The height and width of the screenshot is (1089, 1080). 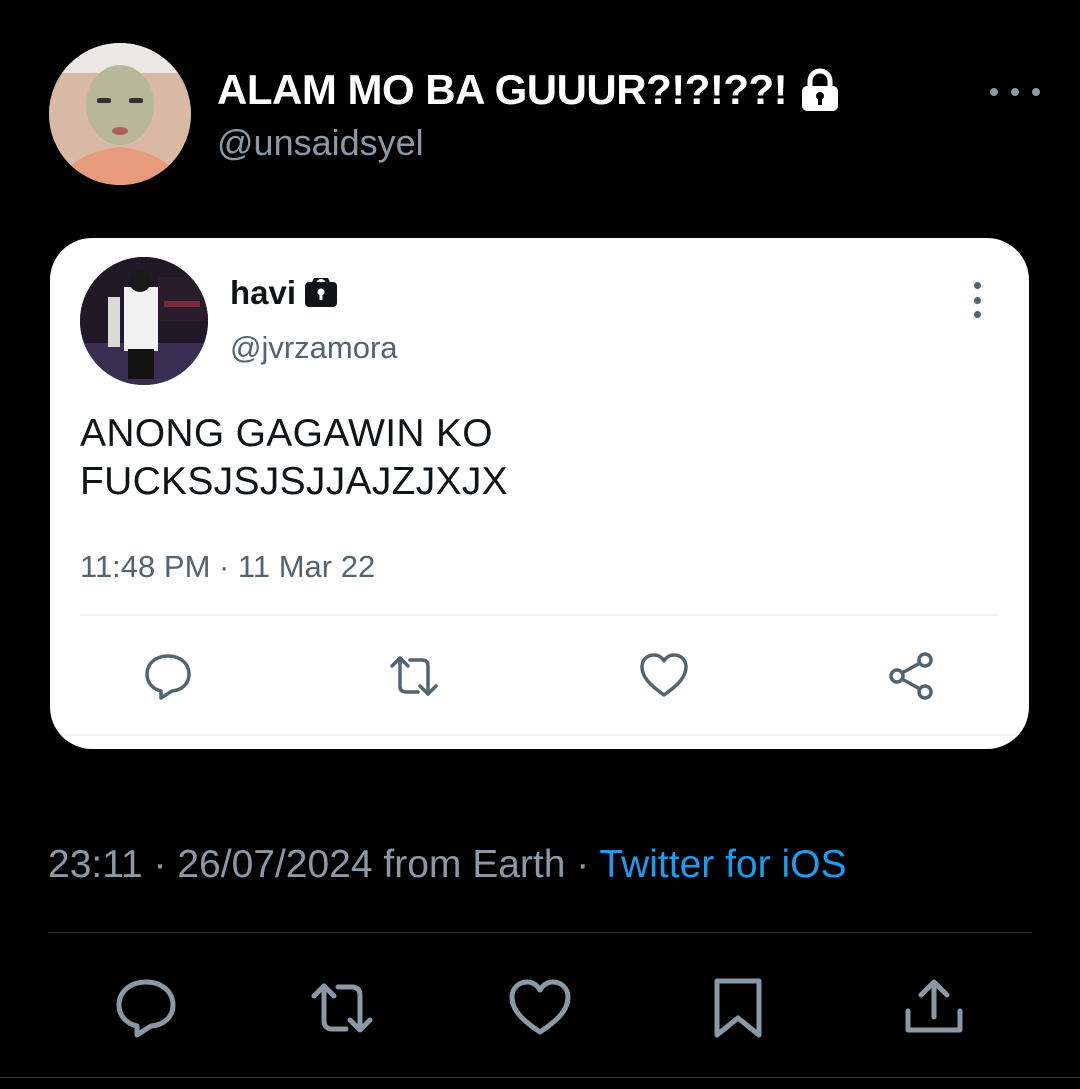 I want to click on card-bottom-divider, so click(x=539, y=735).